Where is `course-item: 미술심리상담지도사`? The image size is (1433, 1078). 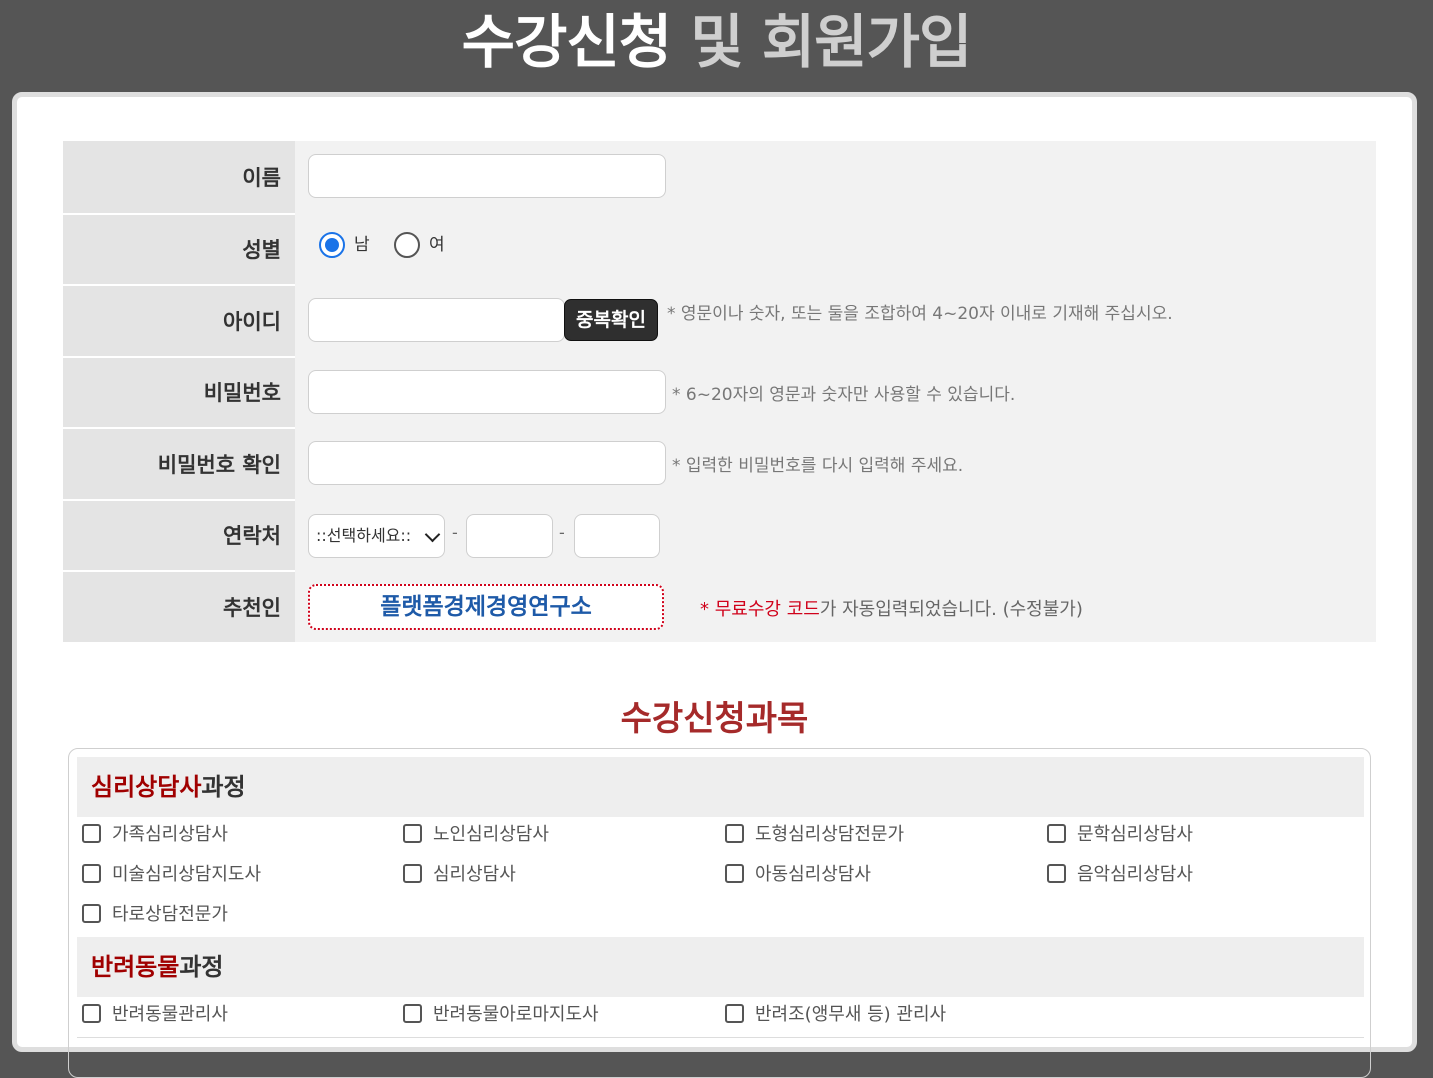
course-item: 미술심리상담지도사 is located at coordinates (171, 875).